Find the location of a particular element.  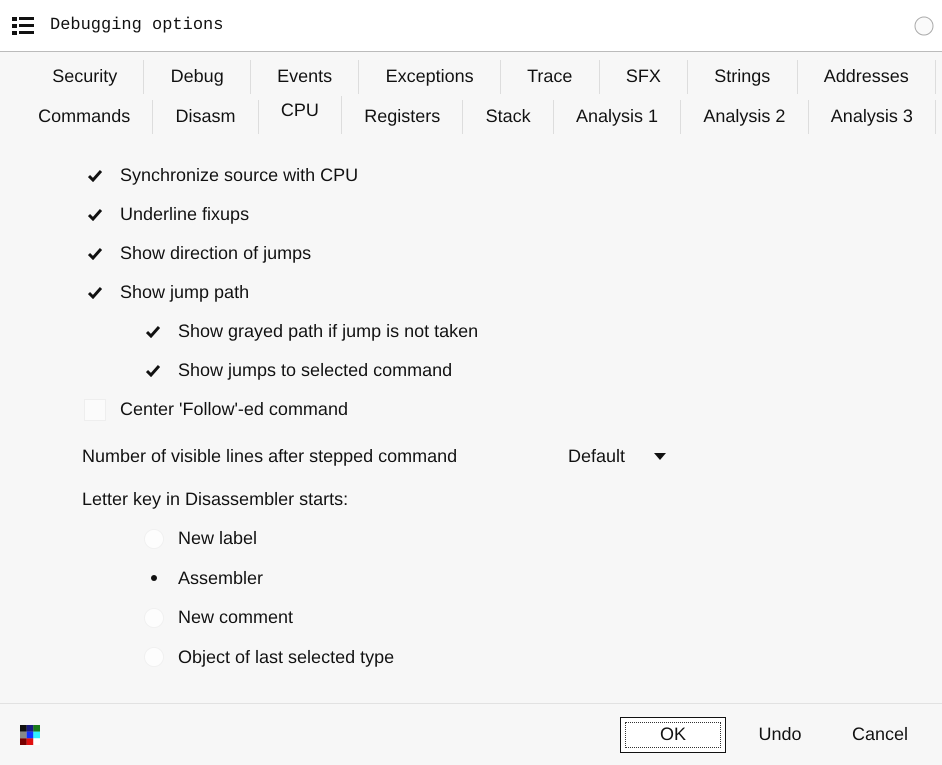

tab: Commands is located at coordinates (85, 117).